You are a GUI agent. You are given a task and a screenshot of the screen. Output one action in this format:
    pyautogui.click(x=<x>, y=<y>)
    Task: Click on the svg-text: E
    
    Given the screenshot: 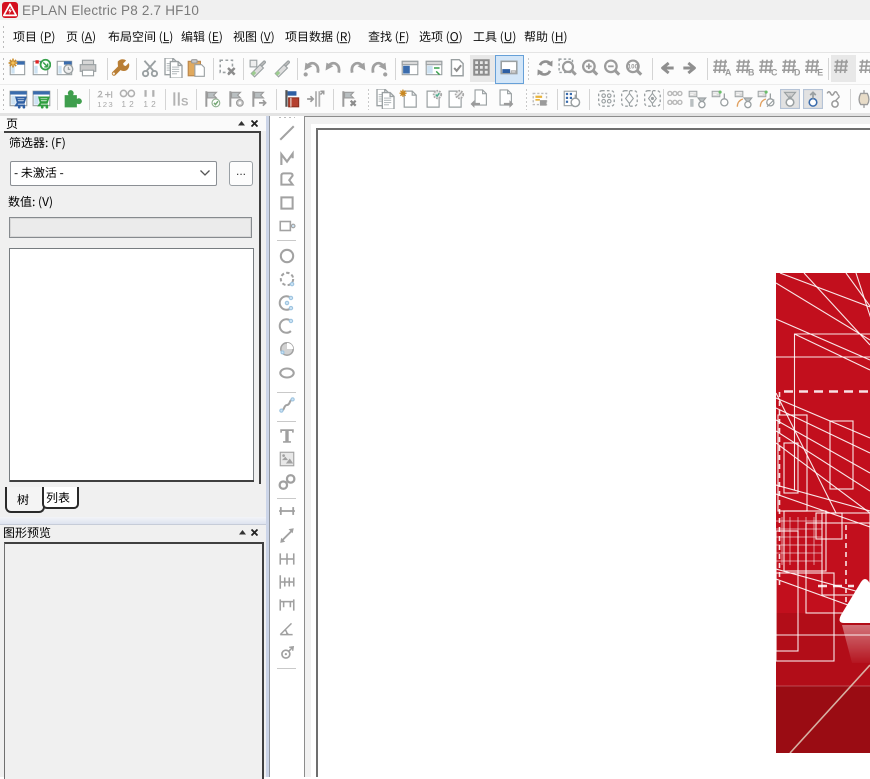 What is the action you would take?
    pyautogui.click(x=820, y=73)
    